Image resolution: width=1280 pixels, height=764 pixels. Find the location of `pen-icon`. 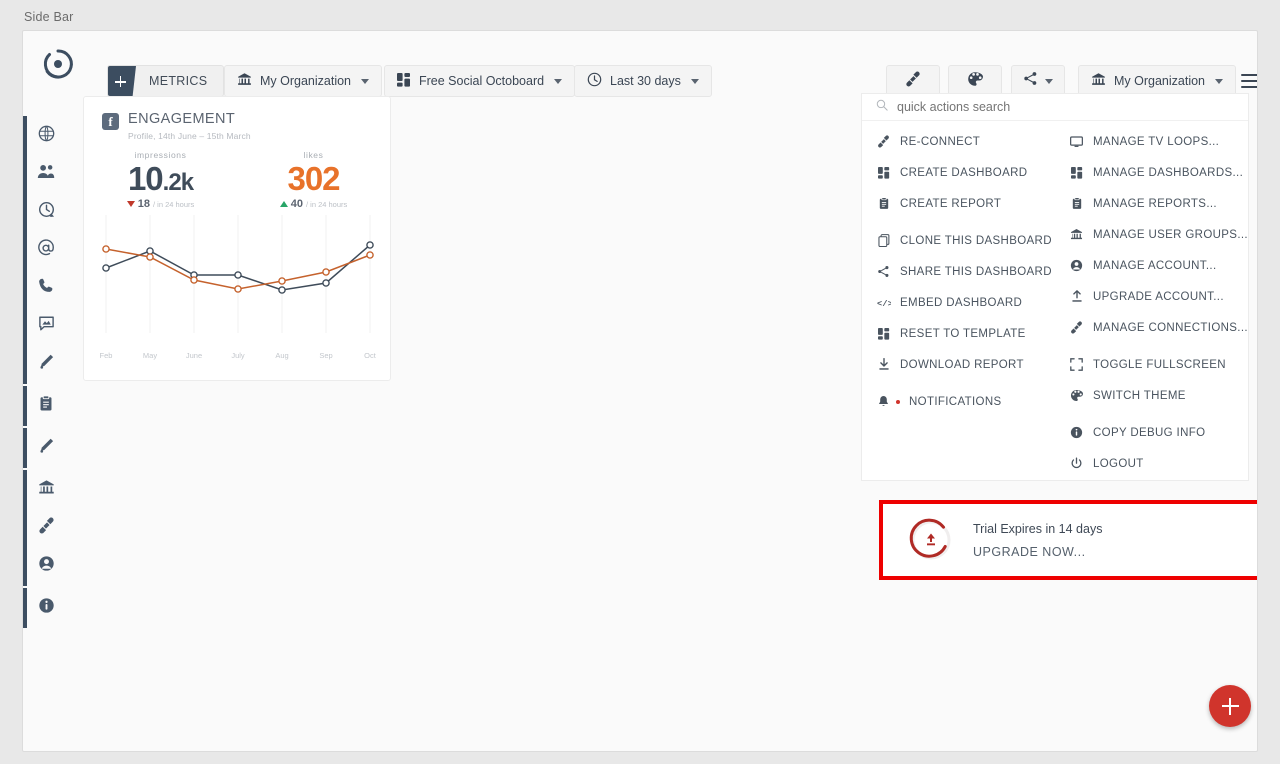

pen-icon is located at coordinates (46, 364).